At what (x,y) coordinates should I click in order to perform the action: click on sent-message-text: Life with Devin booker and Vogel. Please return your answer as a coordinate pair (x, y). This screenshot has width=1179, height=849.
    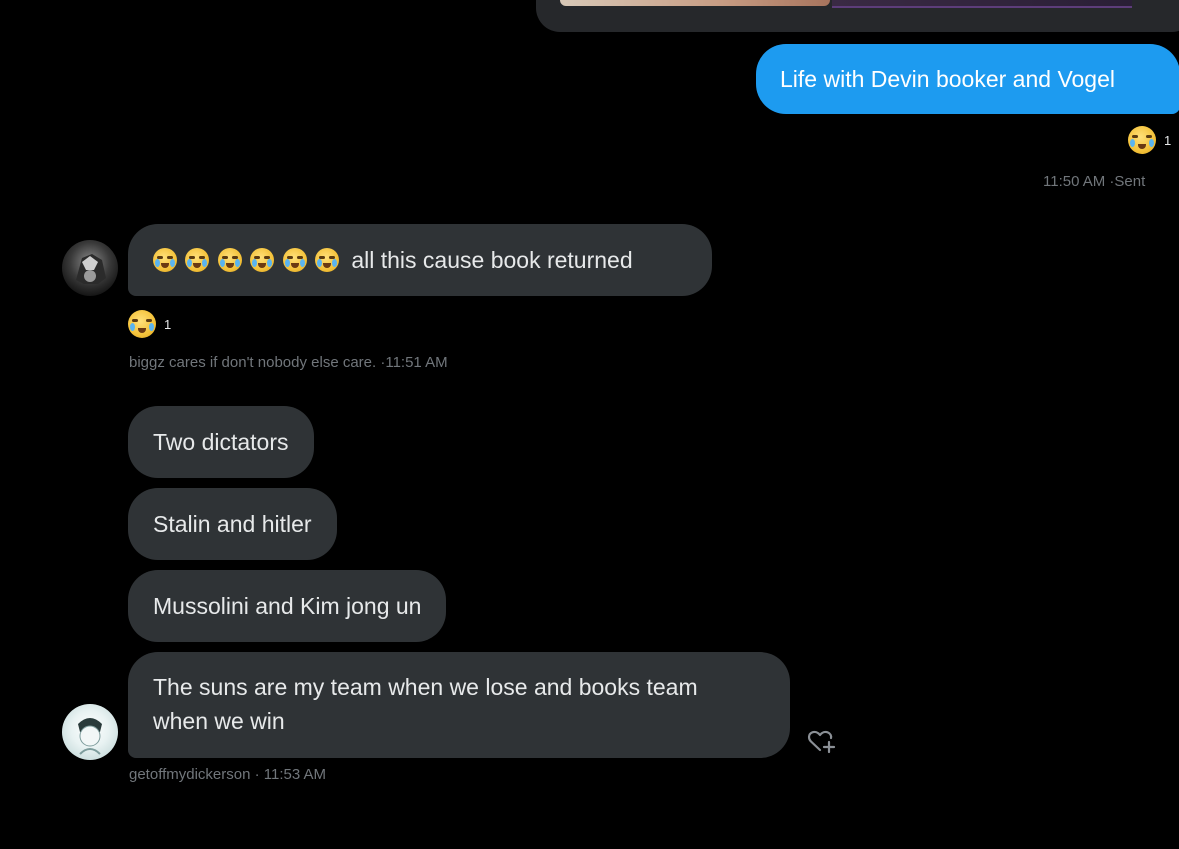
    Looking at the image, I should click on (947, 79).